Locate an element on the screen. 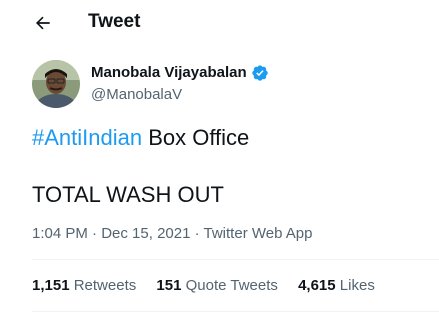  author-handle: @ManobalaV is located at coordinates (136, 95).